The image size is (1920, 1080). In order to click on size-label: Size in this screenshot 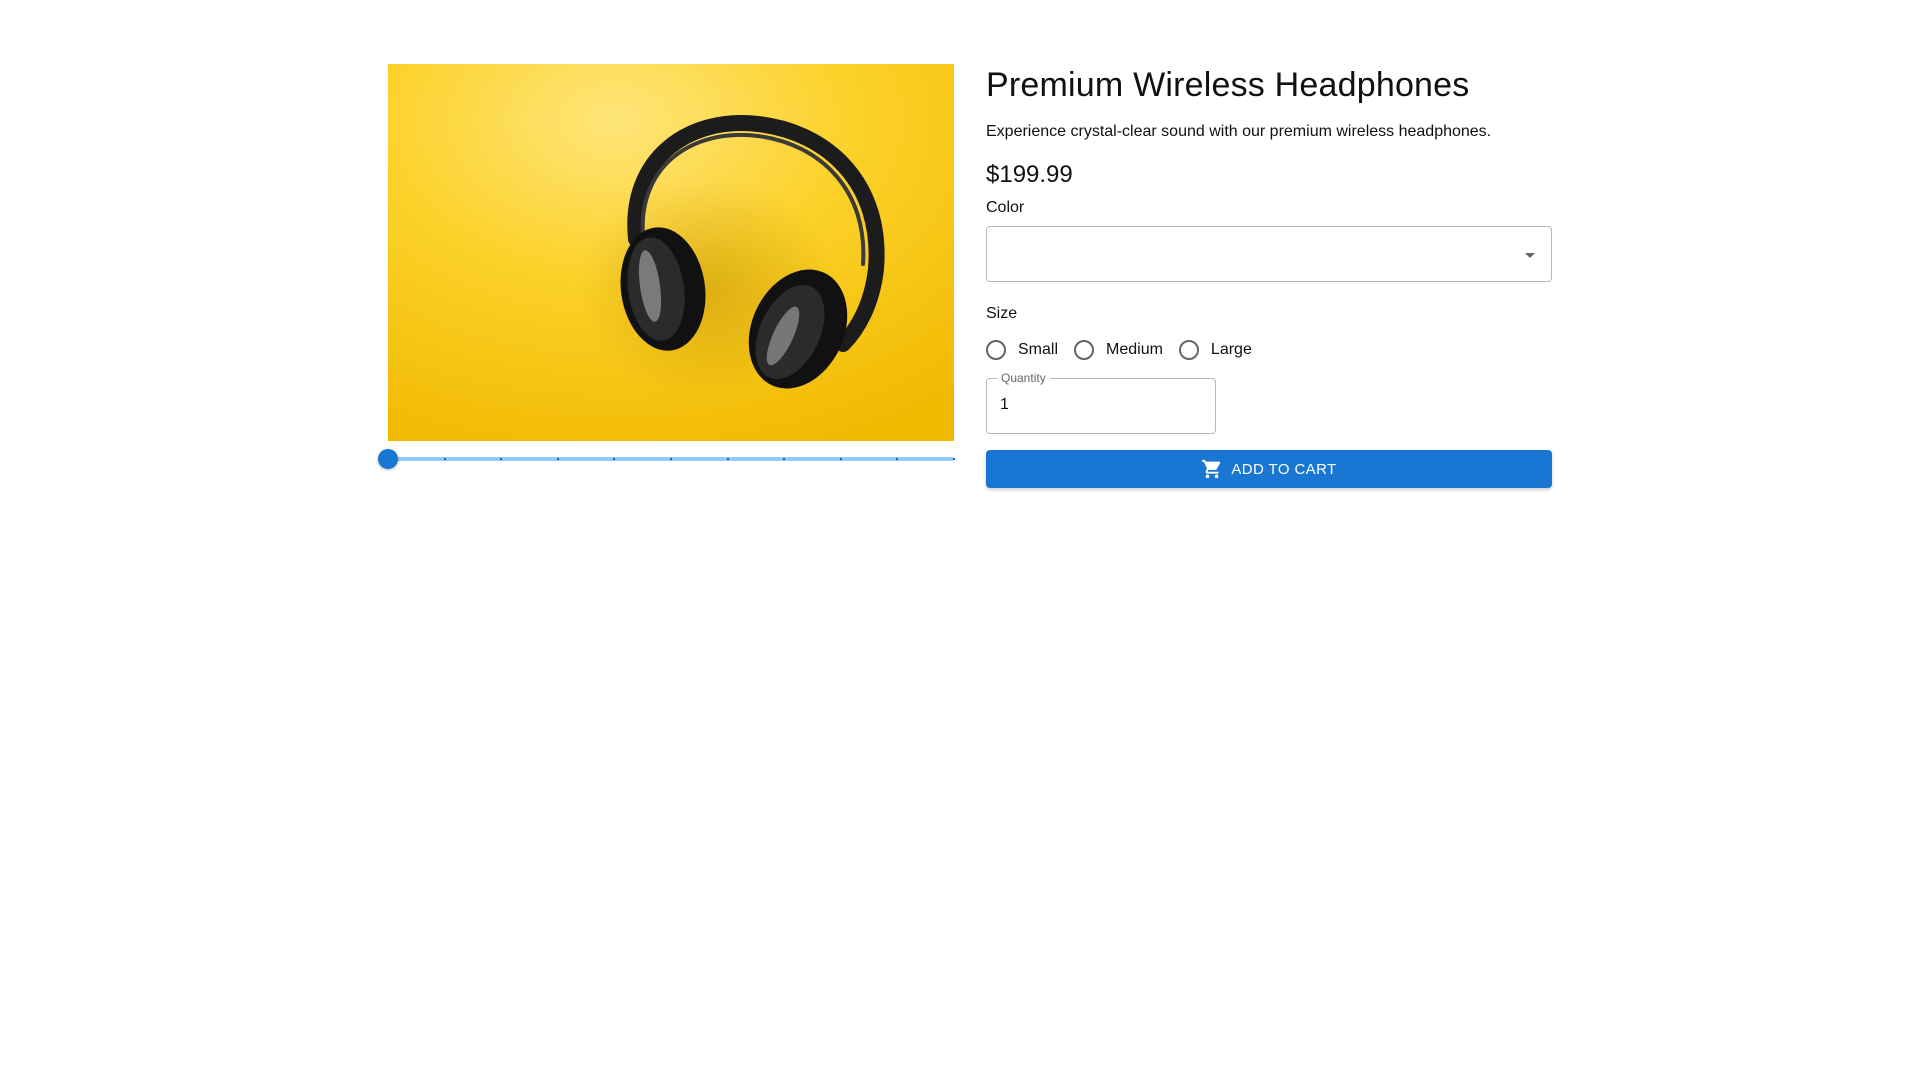, I will do `click(1002, 313)`.